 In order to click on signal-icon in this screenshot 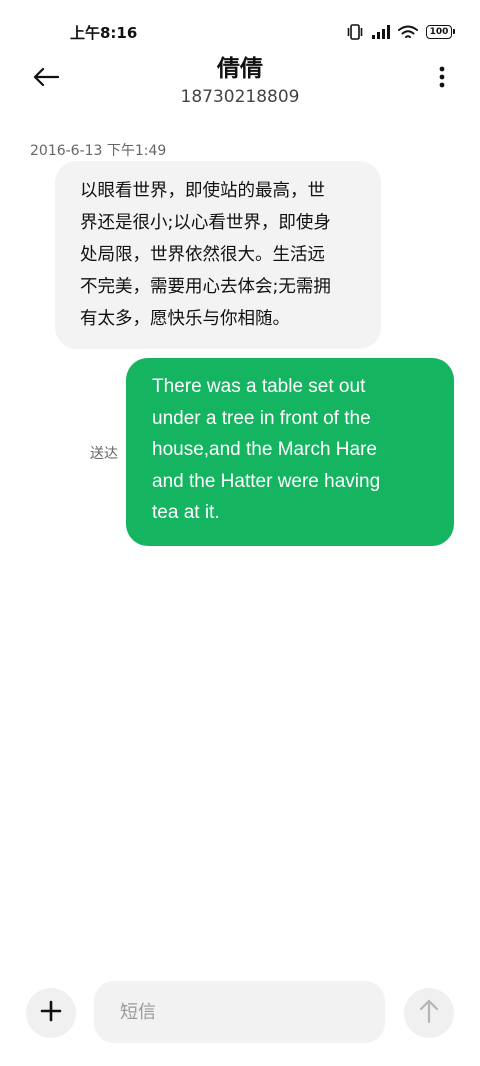, I will do `click(381, 32)`.